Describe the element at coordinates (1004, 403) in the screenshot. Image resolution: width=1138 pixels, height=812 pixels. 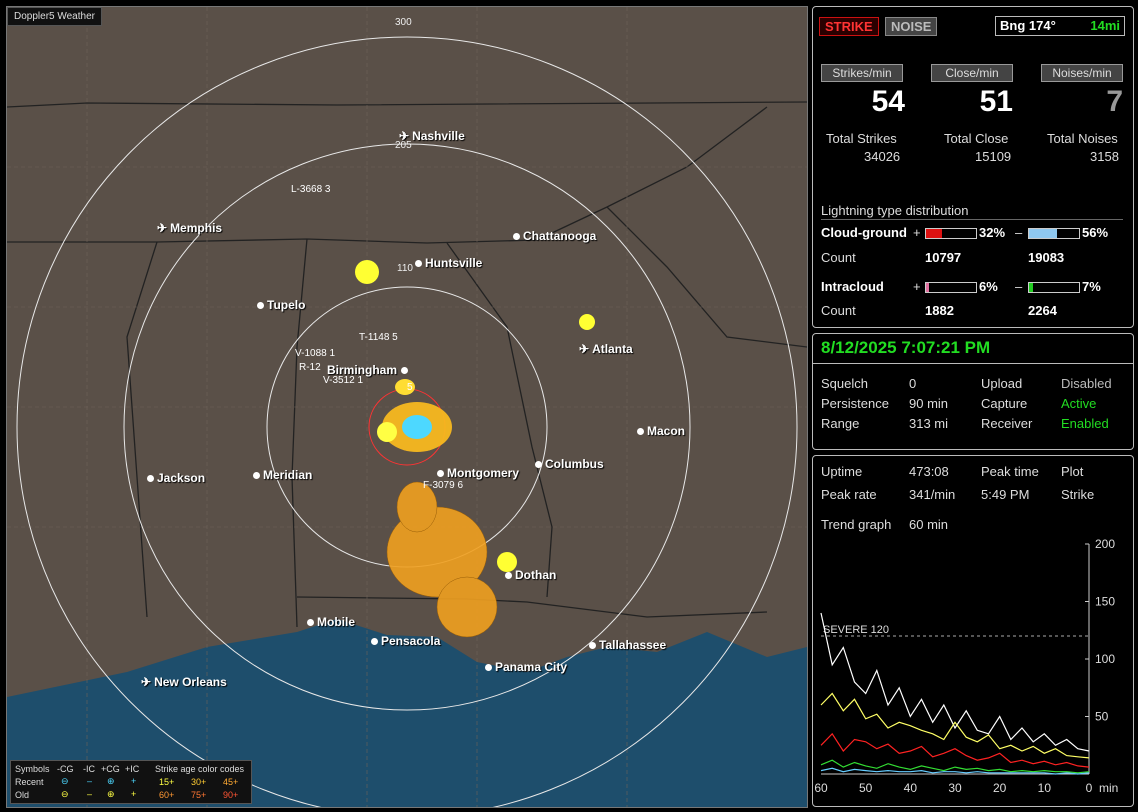
I see `capture-label: Capture` at that location.